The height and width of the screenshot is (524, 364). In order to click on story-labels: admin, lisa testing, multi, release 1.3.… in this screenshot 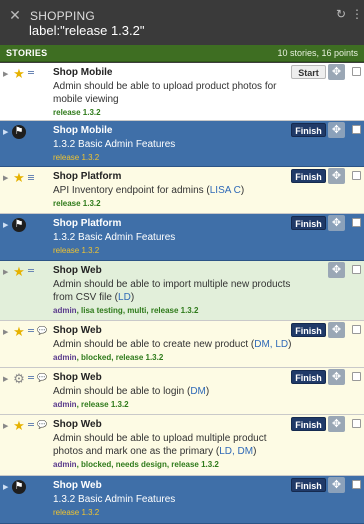, I will do `click(126, 310)`.